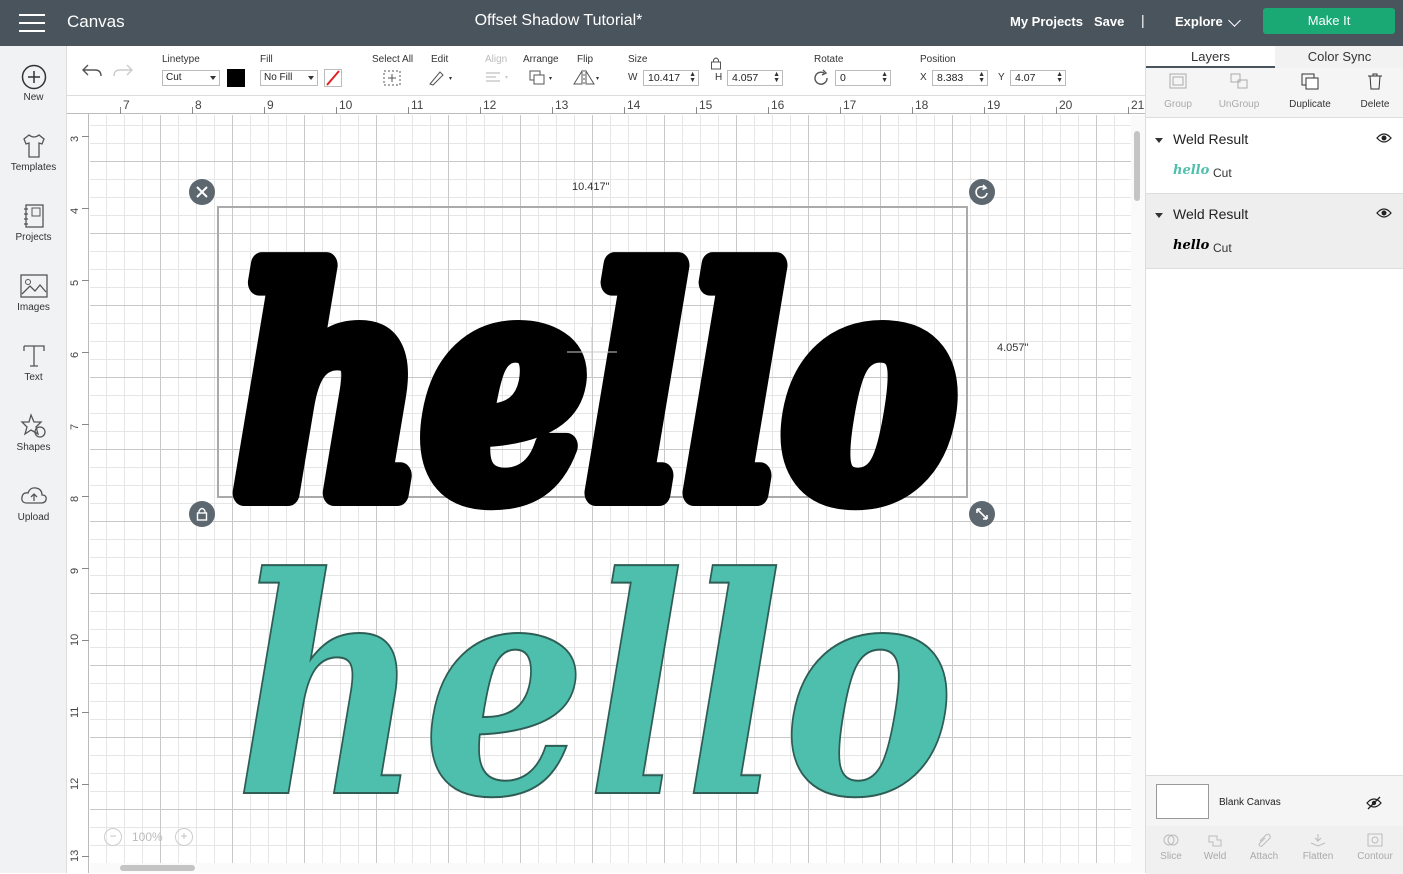 This screenshot has height=874, width=1403. What do you see at coordinates (333, 78) in the screenshot?
I see `no-fill-swatch-icon` at bounding box center [333, 78].